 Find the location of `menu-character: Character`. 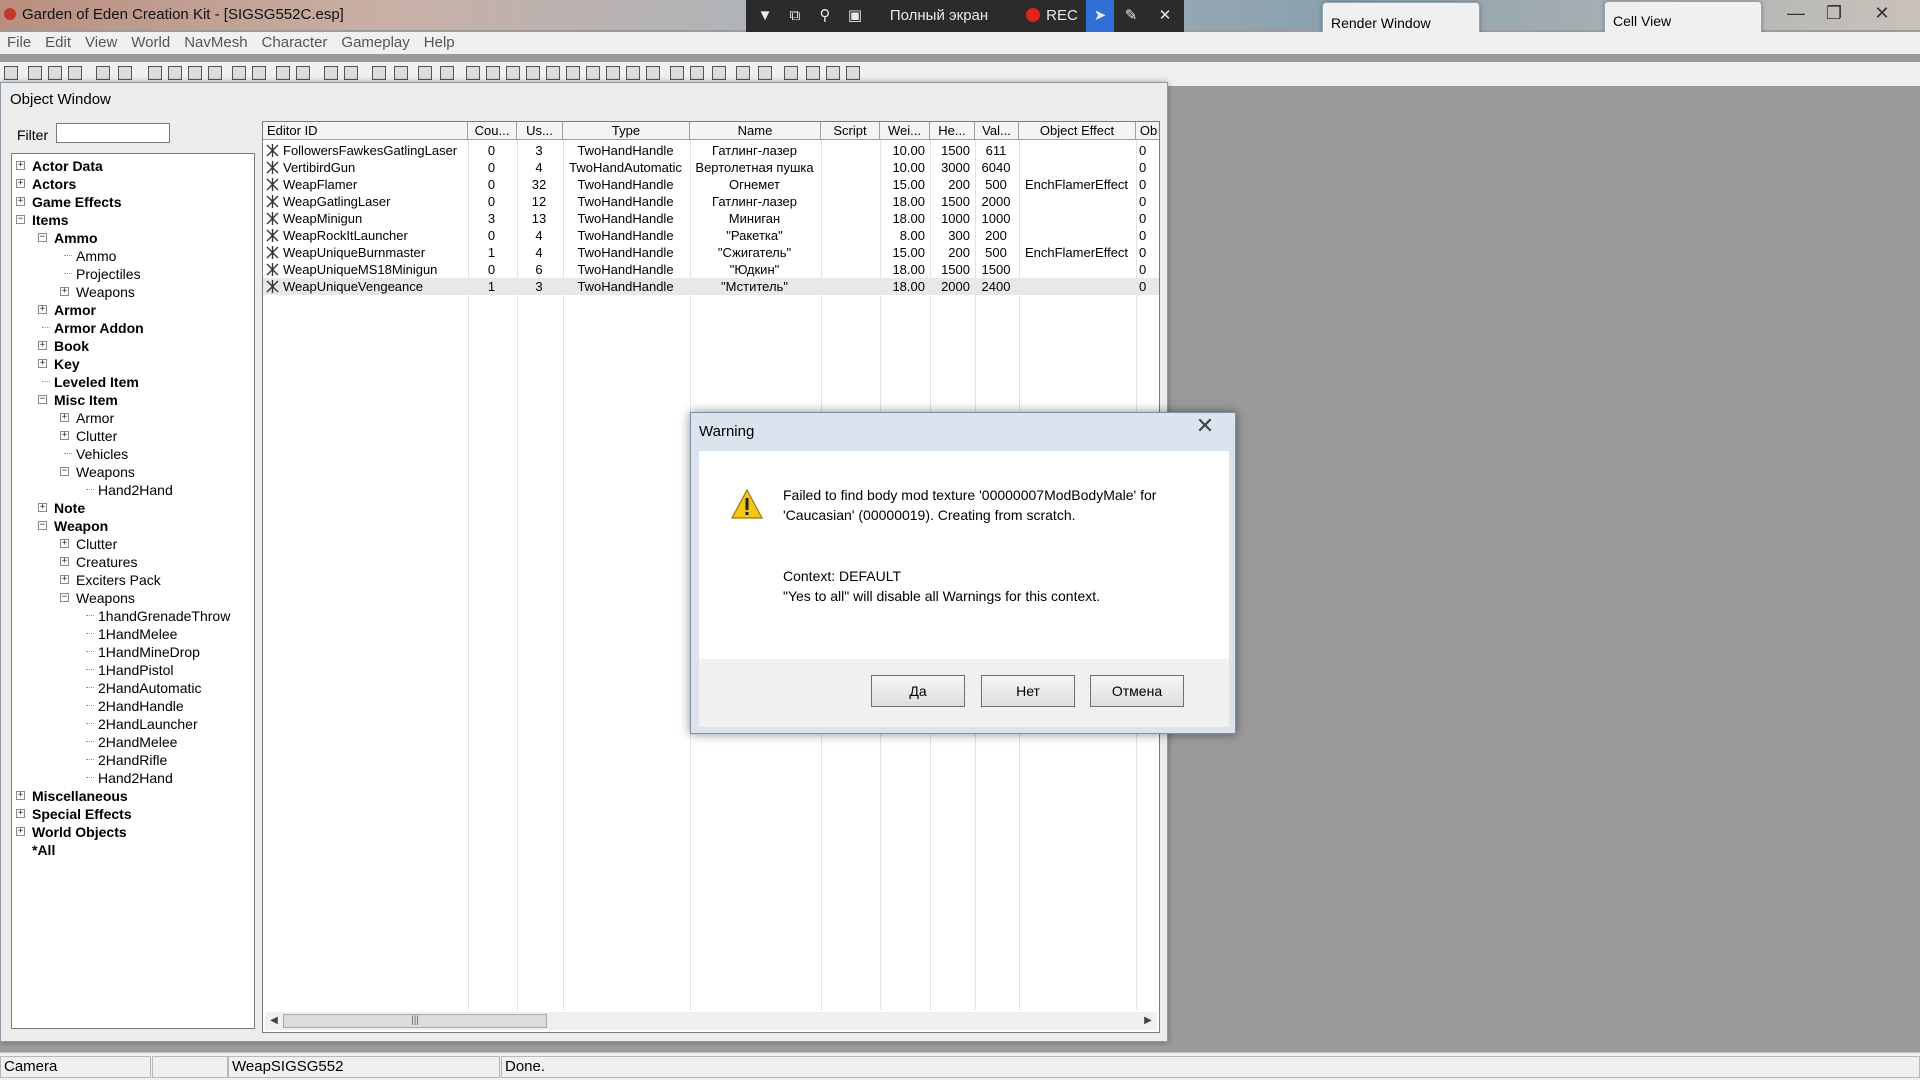

menu-character: Character is located at coordinates (295, 41).